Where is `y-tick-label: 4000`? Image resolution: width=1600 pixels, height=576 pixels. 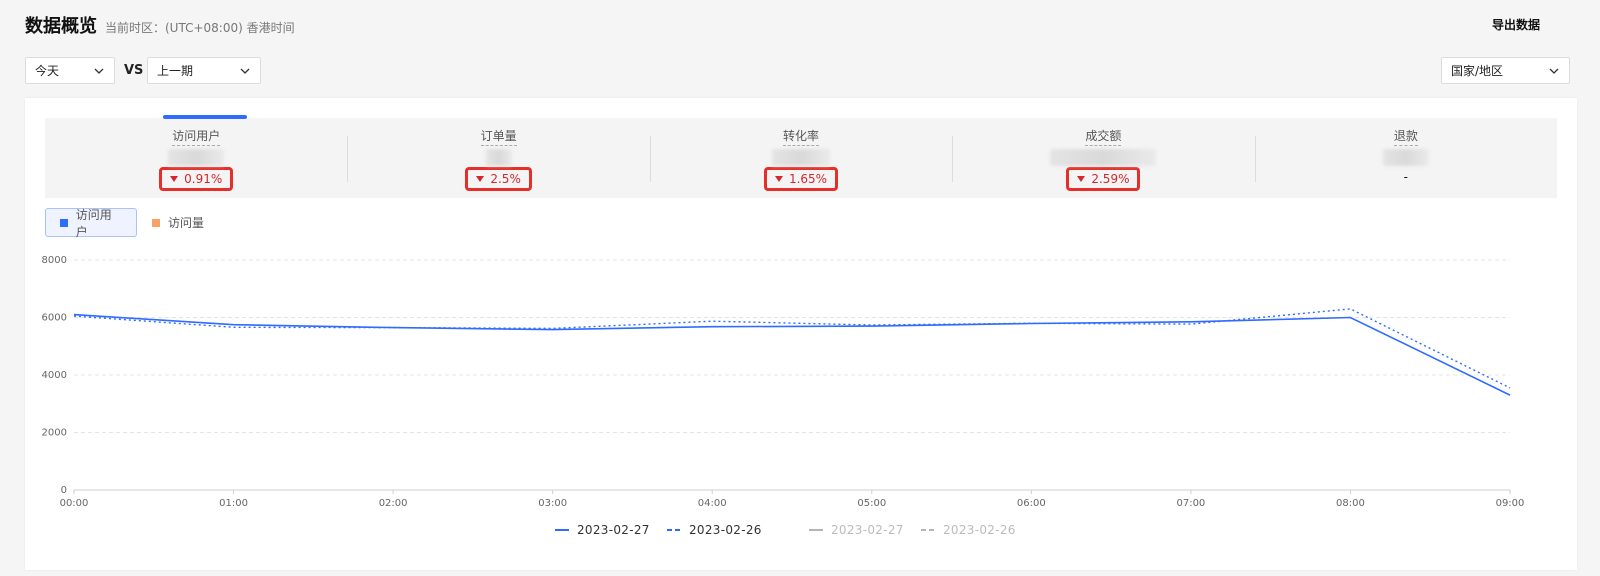 y-tick-label: 4000 is located at coordinates (54, 375).